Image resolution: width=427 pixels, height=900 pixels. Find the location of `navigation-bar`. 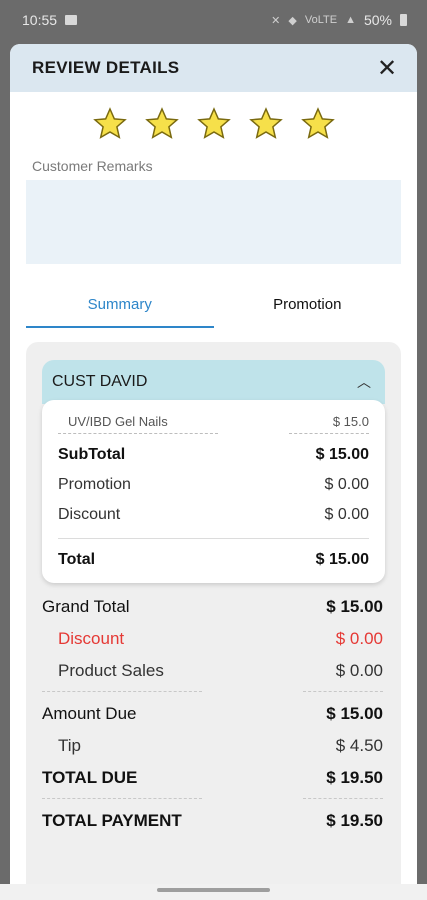

navigation-bar is located at coordinates (213, 892).